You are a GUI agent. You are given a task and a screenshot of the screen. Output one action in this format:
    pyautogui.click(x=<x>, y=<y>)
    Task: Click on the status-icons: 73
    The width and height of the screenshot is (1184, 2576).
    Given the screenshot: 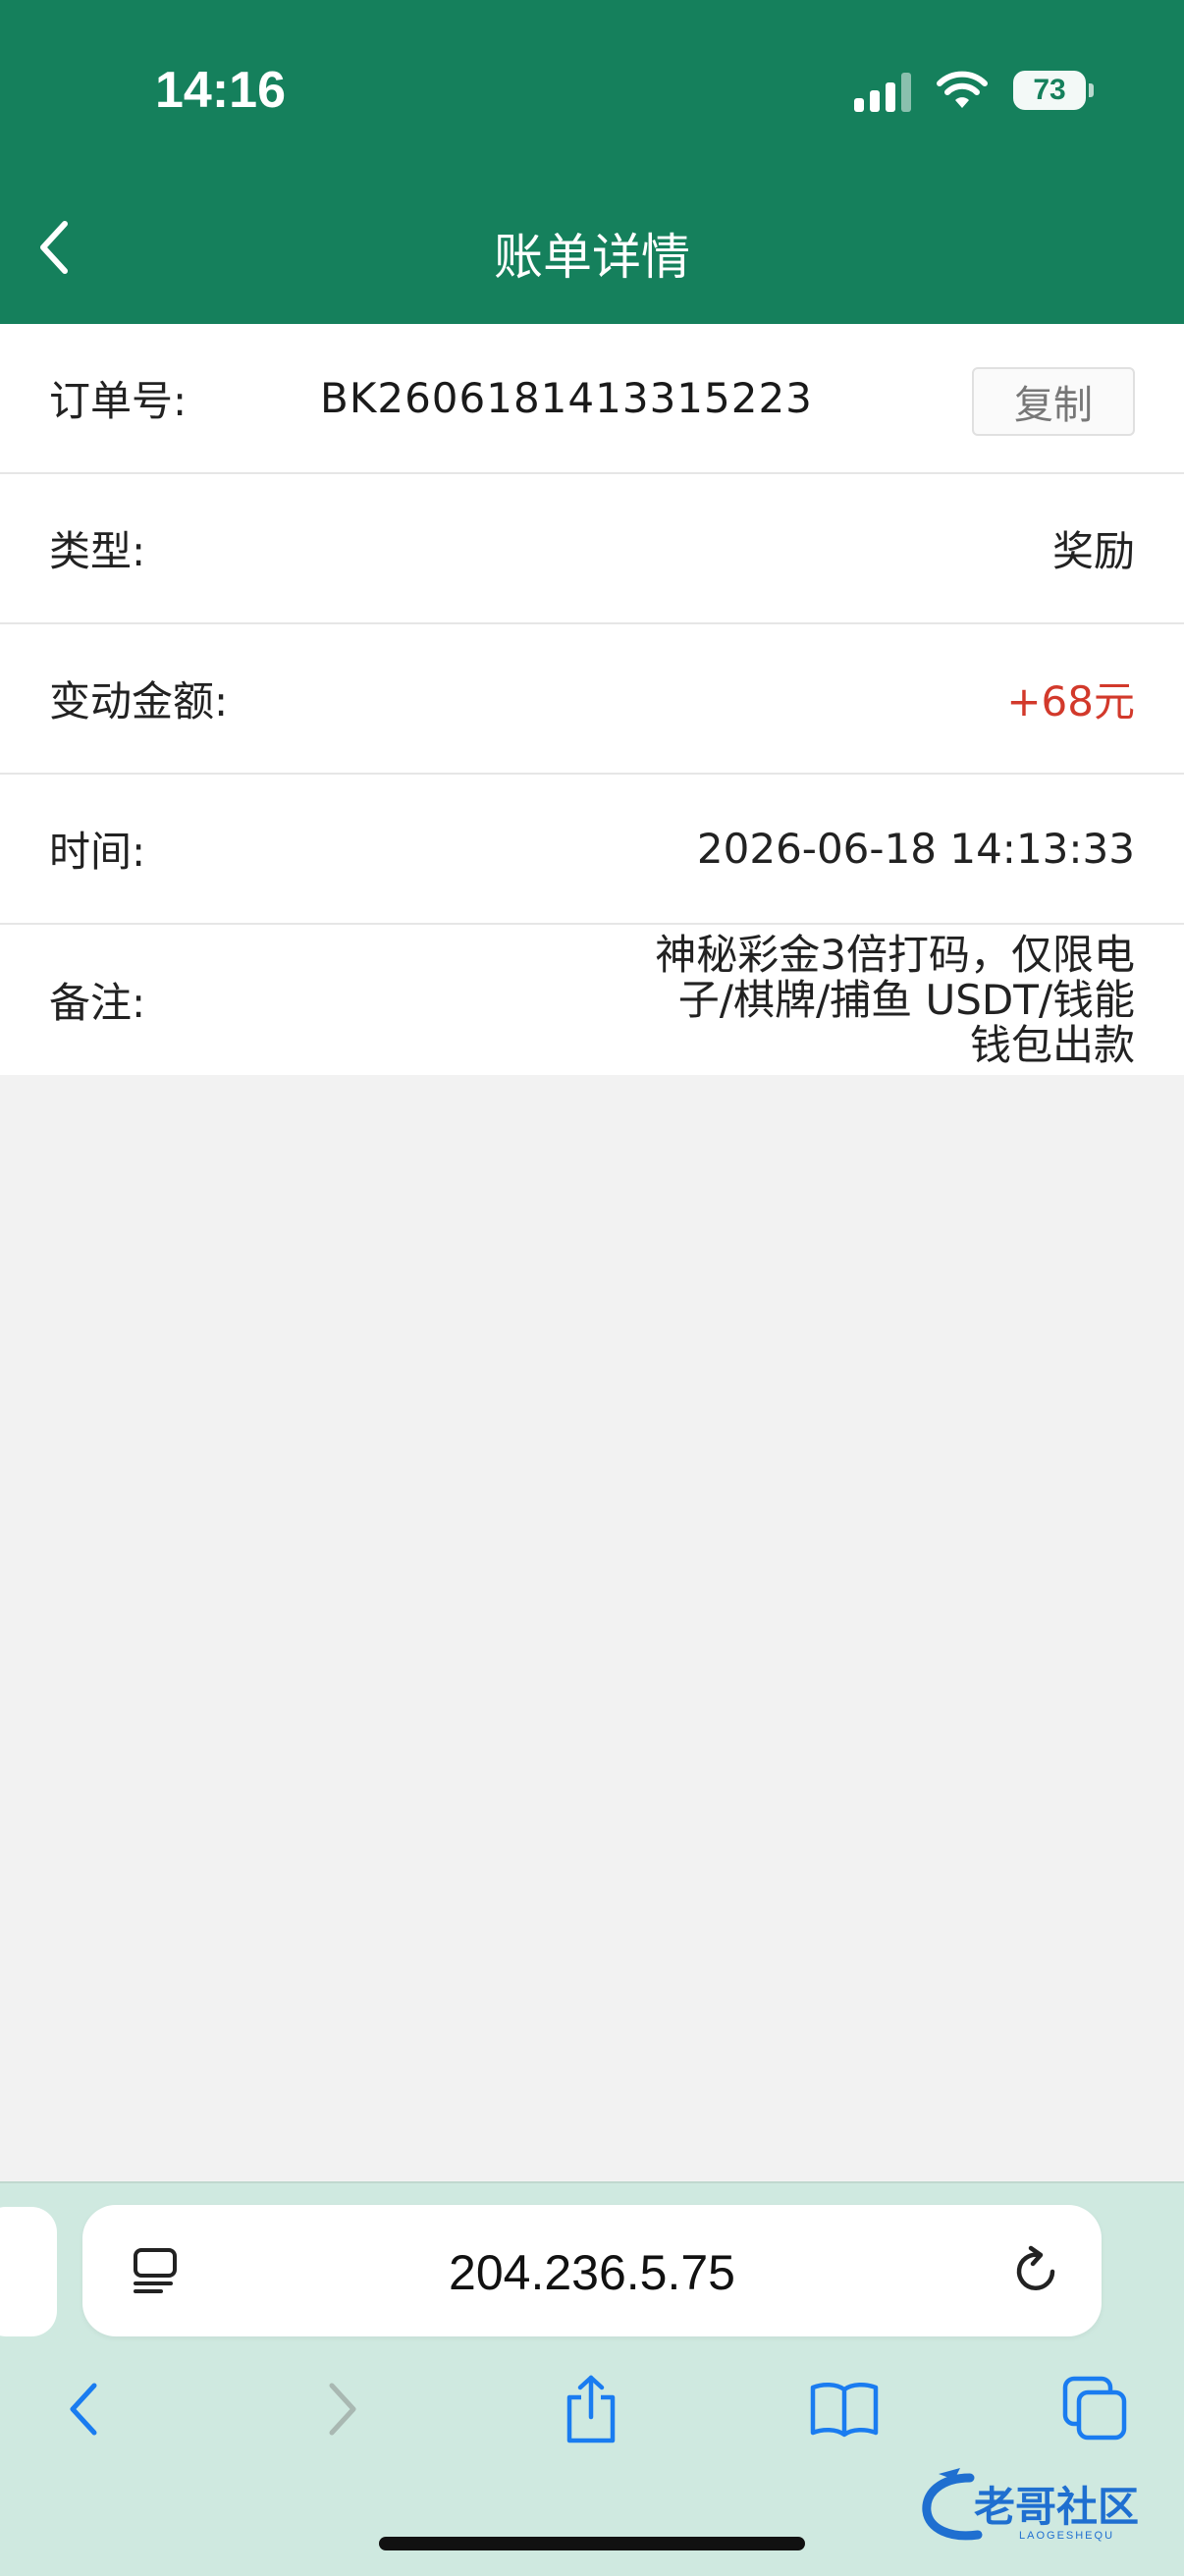 What is the action you would take?
    pyautogui.click(x=974, y=90)
    